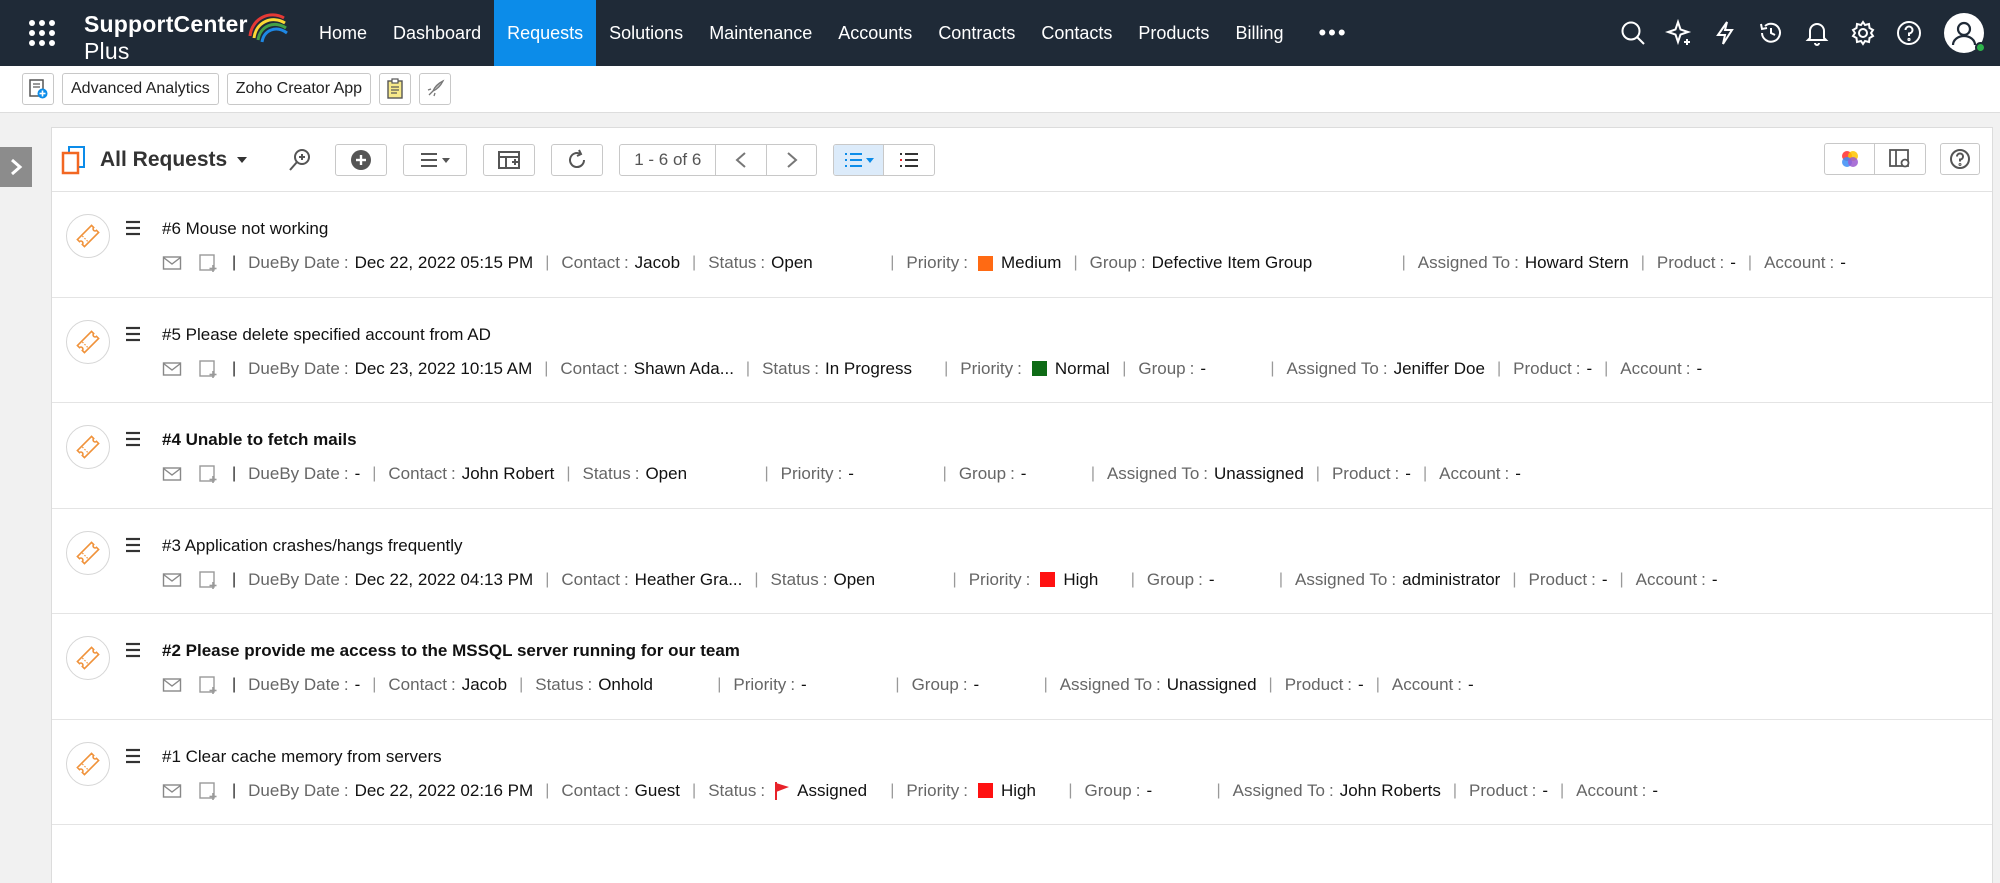  What do you see at coordinates (140, 89) in the screenshot?
I see `advanced-analytics-button: Advanced Analytics` at bounding box center [140, 89].